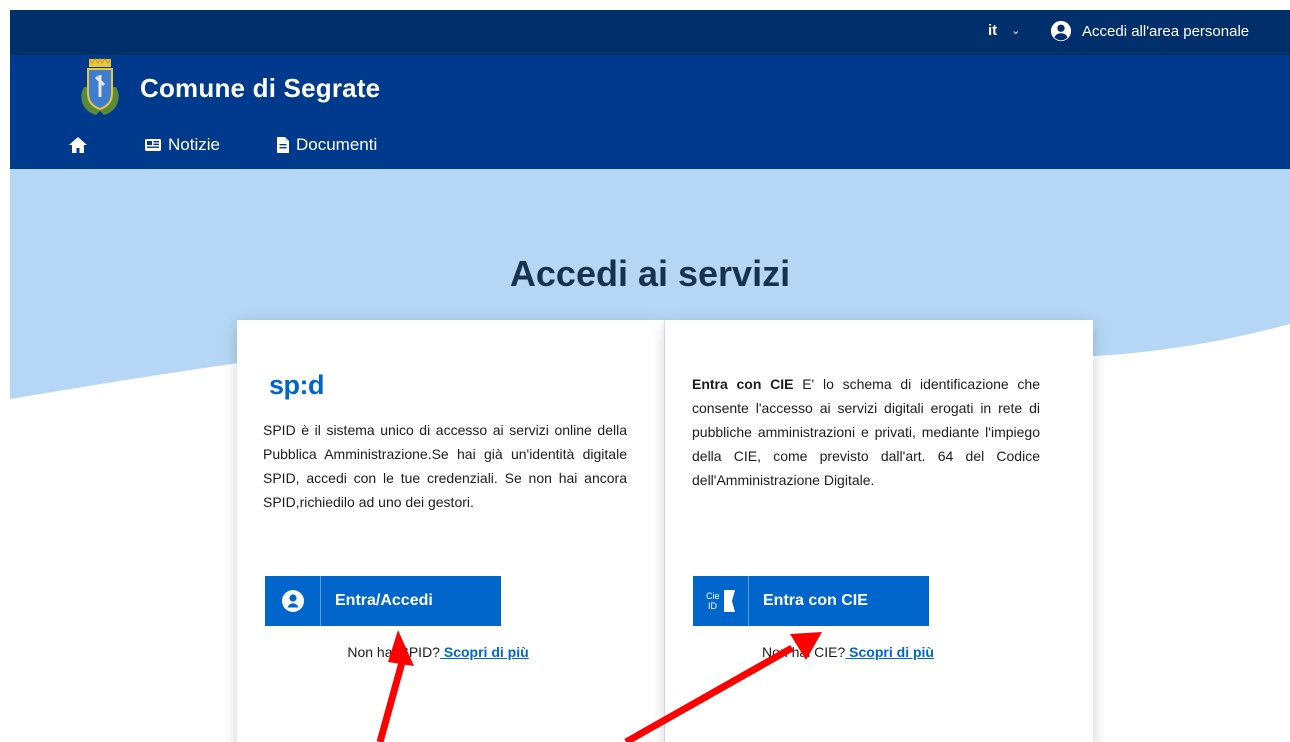 This screenshot has height=742, width=1290. I want to click on cie-more-info: Non hai CIE? Scopri di più, so click(848, 652).